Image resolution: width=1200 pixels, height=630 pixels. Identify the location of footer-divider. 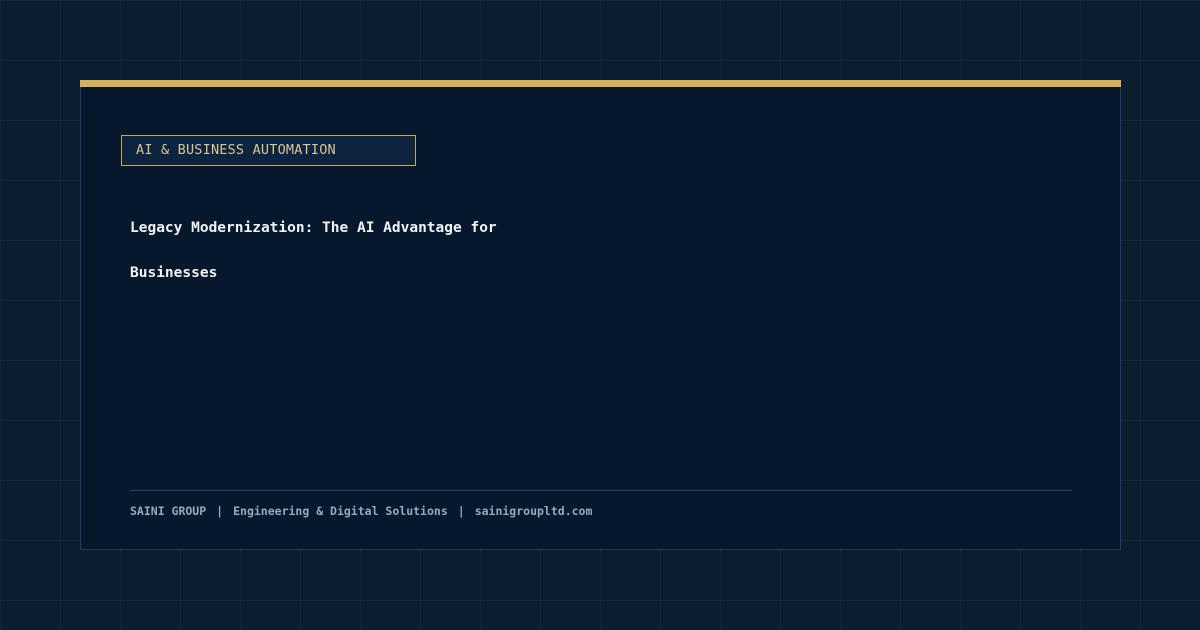
(601, 490).